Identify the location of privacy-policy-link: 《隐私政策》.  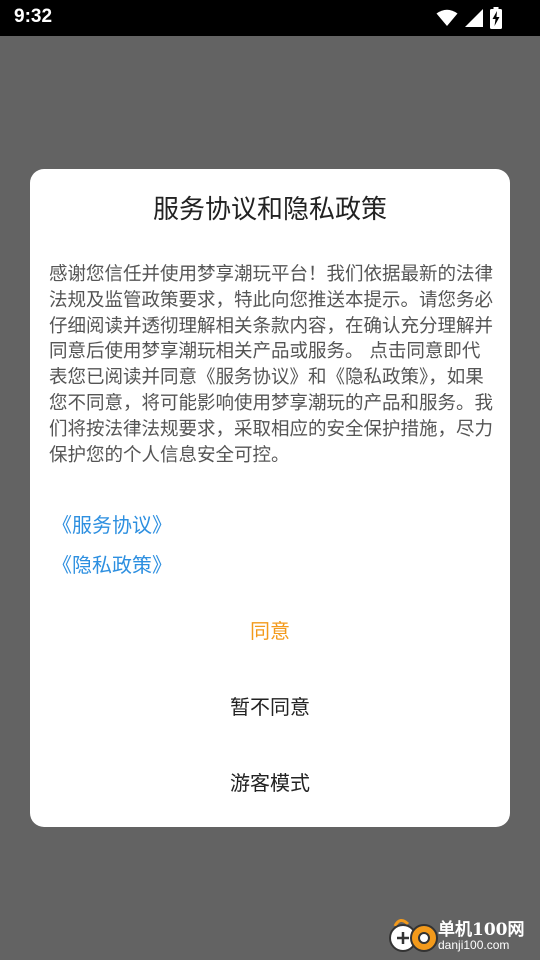
(112, 563).